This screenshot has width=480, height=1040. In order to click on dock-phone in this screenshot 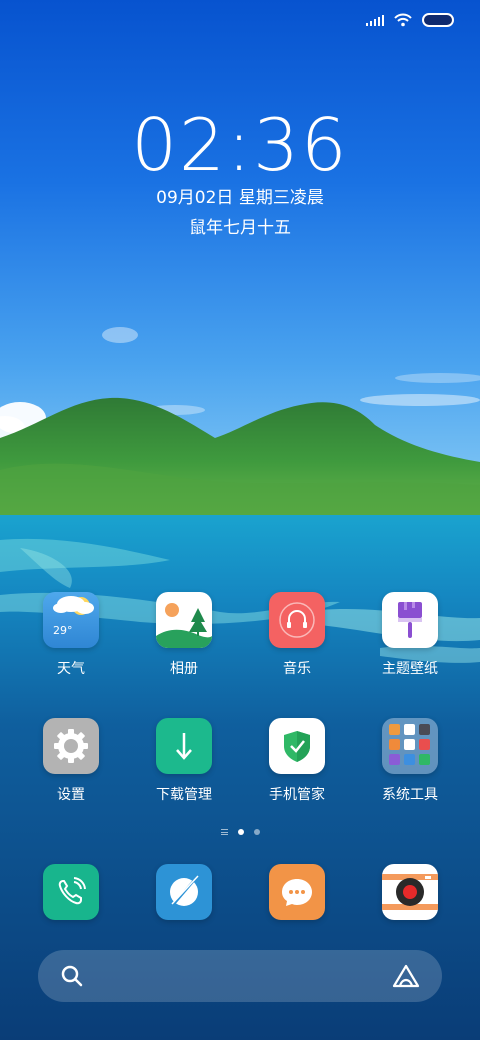, I will do `click(71, 892)`.